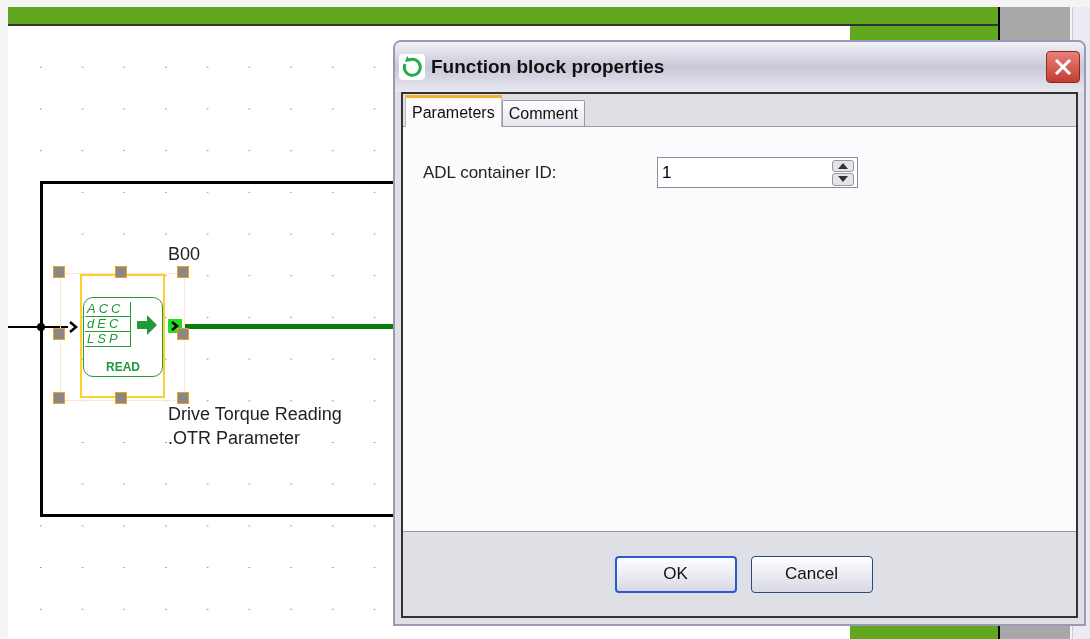 Image resolution: width=1090 pixels, height=639 pixels. Describe the element at coordinates (147, 325) in the screenshot. I see `arrow-icon` at that location.